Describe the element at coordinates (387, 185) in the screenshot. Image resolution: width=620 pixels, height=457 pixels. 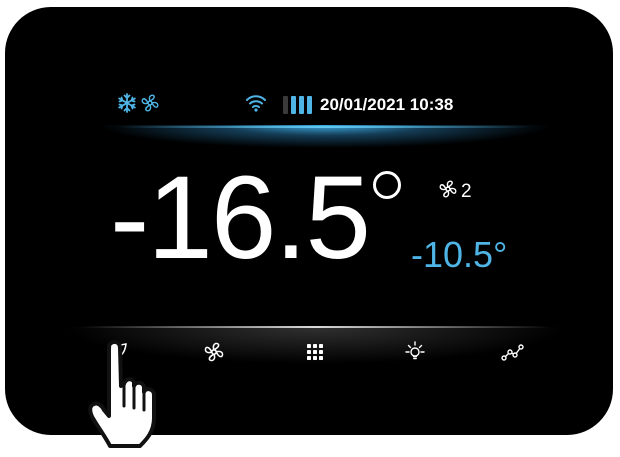
I see `degree-symbol` at that location.